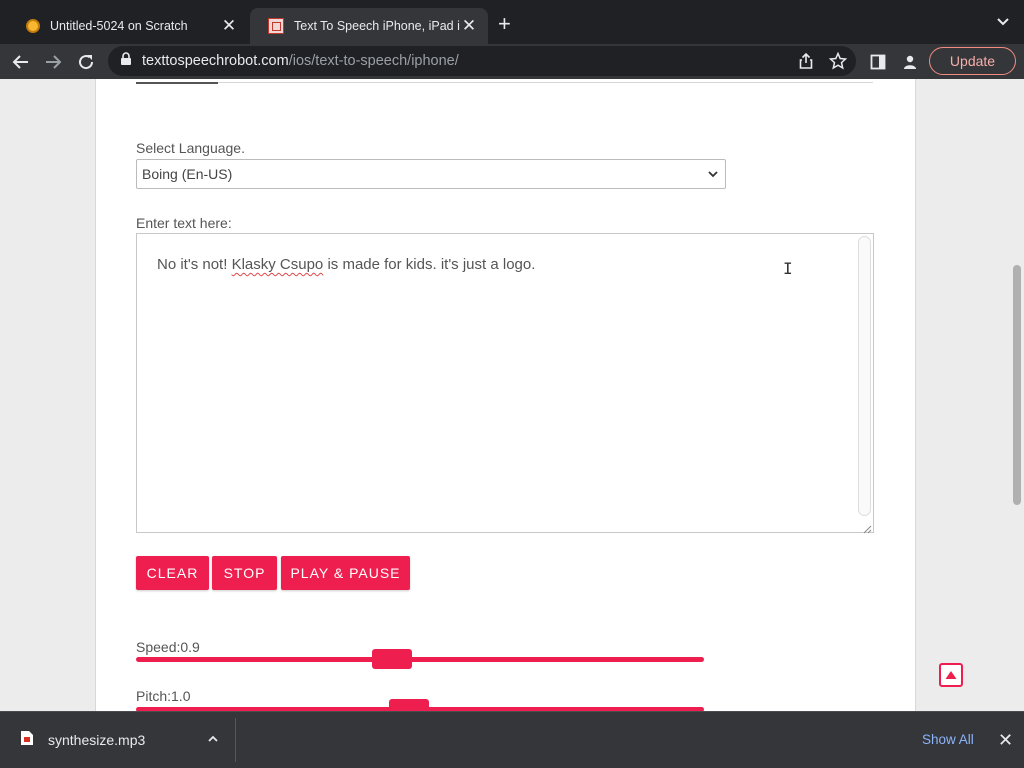  Describe the element at coordinates (97, 740) in the screenshot. I see `download-file-name: synthesize.mp3` at that location.